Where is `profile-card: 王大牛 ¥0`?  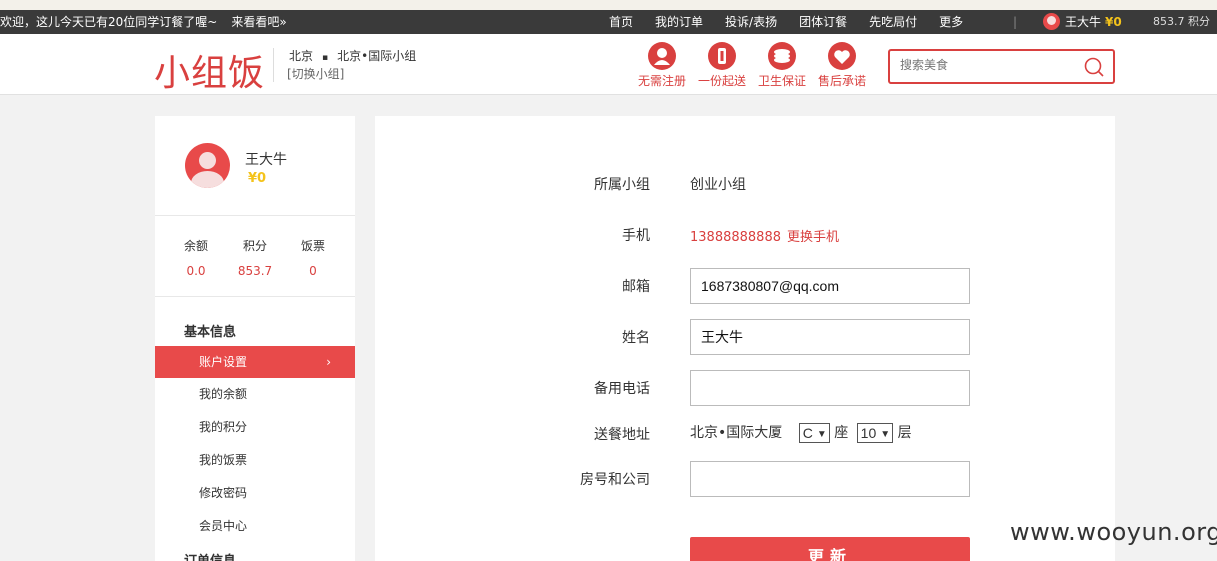
profile-card: 王大牛 ¥0 is located at coordinates (255, 166).